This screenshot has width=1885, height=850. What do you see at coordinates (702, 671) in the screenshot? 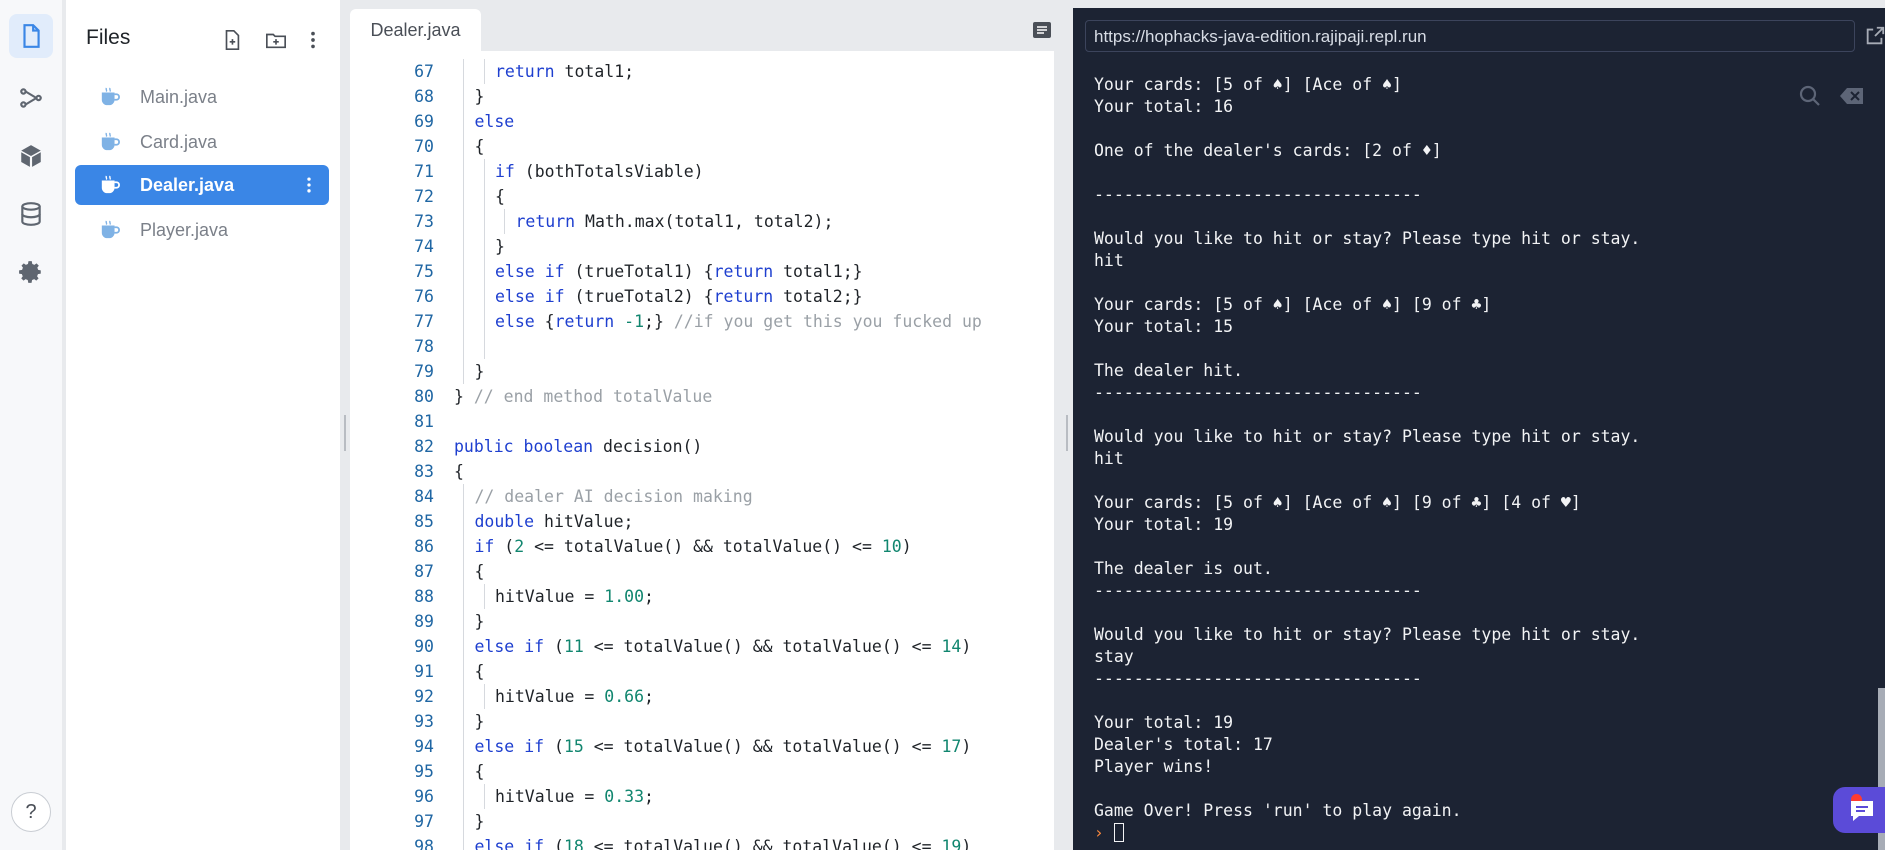
I see `code-line: 91 {` at bounding box center [702, 671].